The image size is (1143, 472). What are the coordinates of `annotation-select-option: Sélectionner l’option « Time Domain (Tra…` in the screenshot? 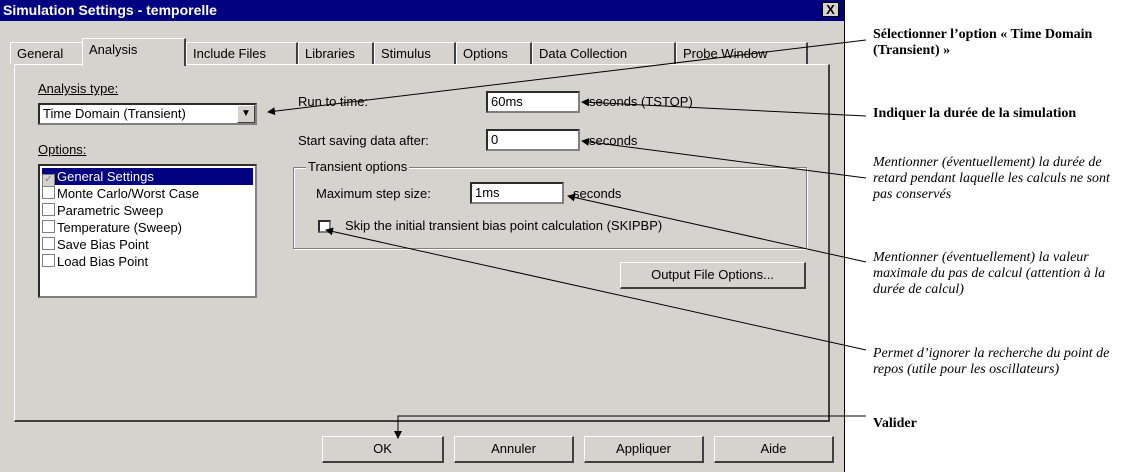 It's located at (983, 42).